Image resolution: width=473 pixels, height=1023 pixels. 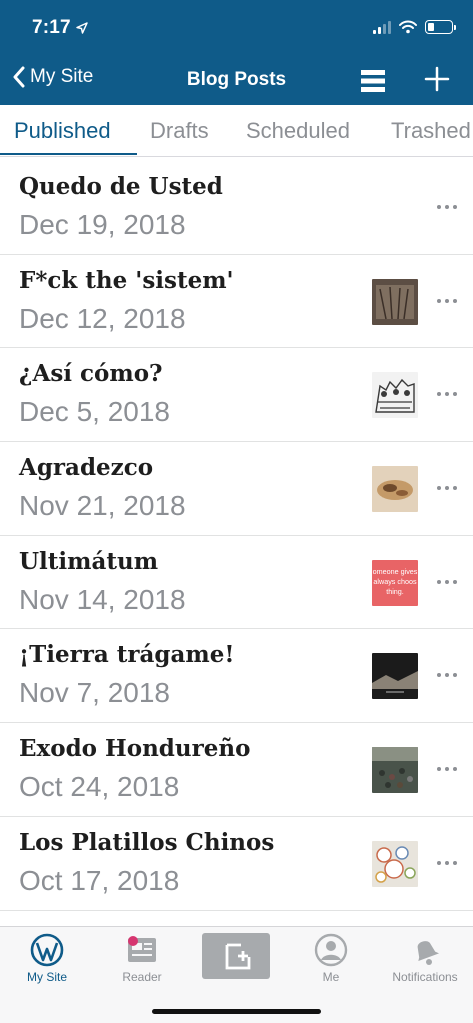 What do you see at coordinates (236, 1011) in the screenshot?
I see `home-indicator` at bounding box center [236, 1011].